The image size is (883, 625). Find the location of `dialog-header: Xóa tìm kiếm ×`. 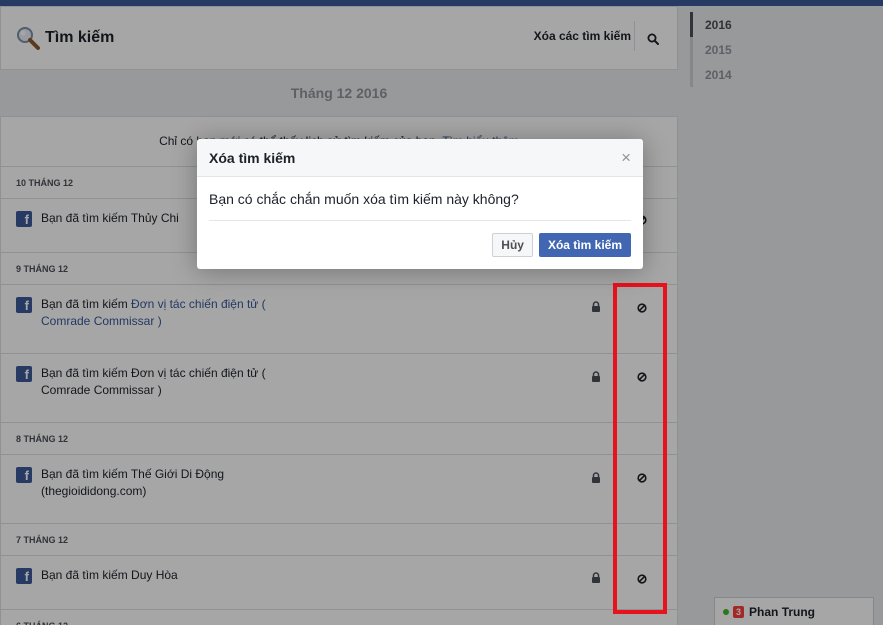

dialog-header: Xóa tìm kiếm × is located at coordinates (420, 158).